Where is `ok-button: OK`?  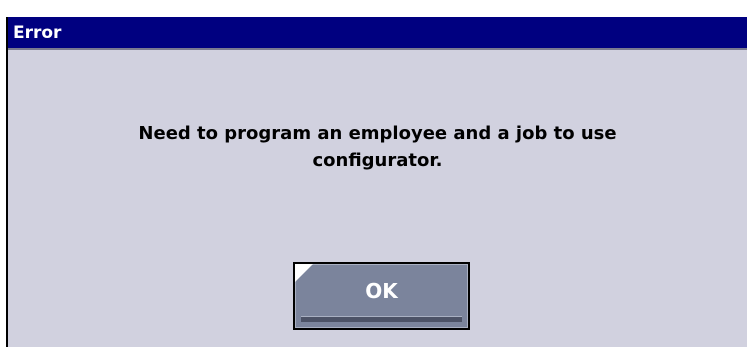 ok-button: OK is located at coordinates (381, 296).